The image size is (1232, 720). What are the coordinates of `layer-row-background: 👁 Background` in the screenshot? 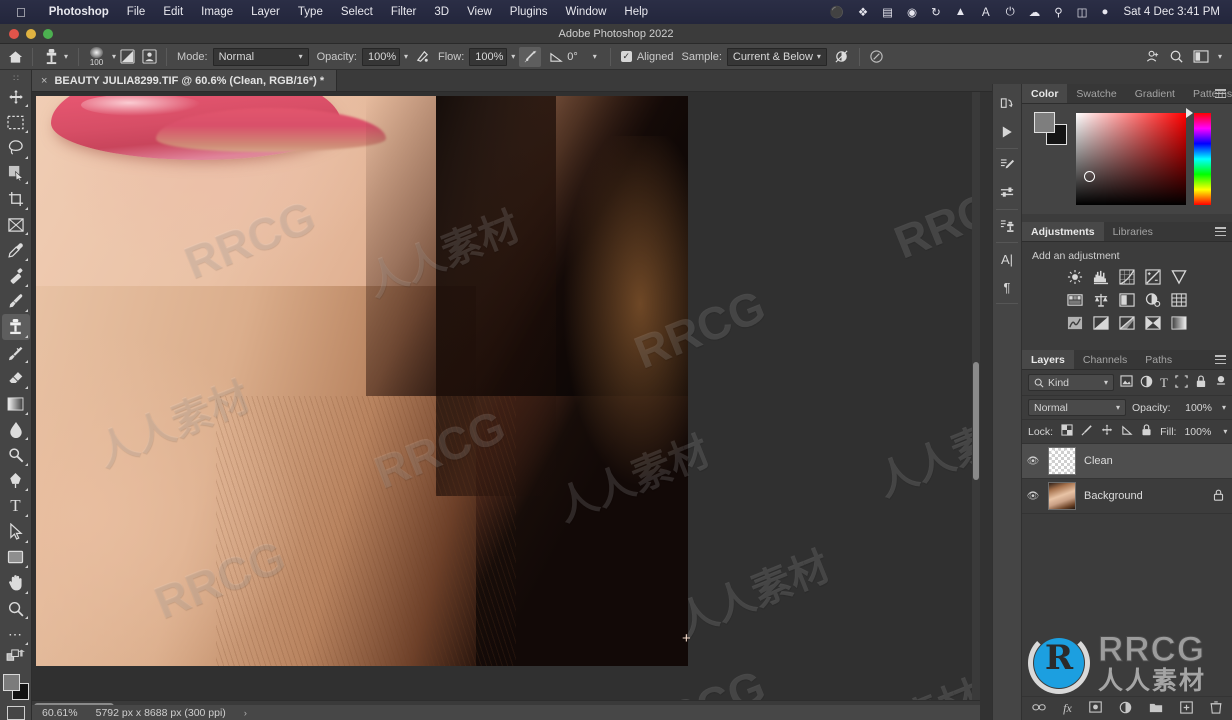 It's located at (1127, 496).